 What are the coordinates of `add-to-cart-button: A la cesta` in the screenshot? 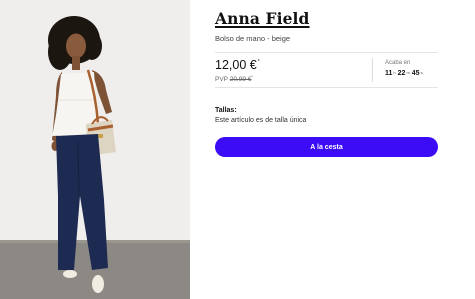 It's located at (326, 147).